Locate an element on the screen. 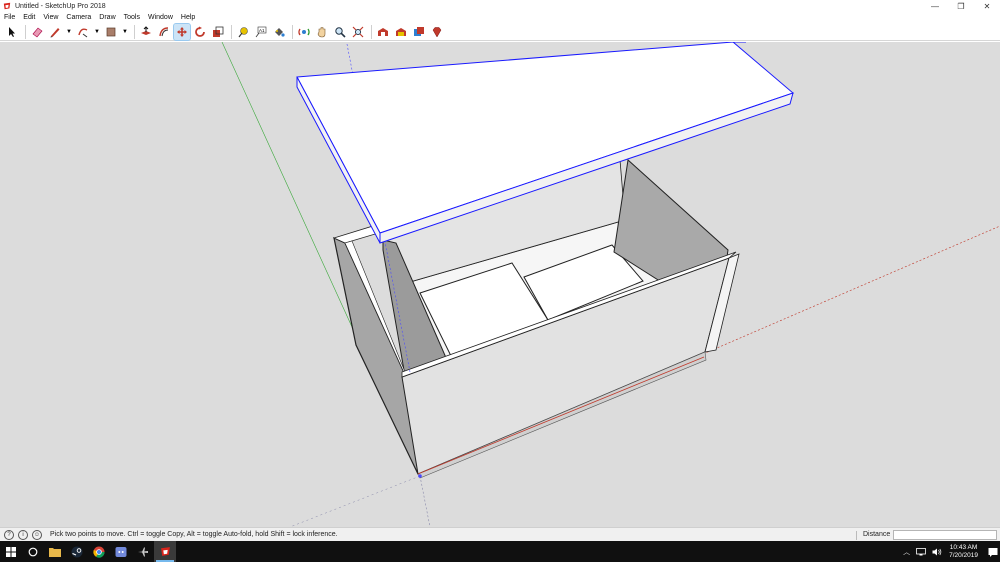 This screenshot has width=1000, height=562. windows-logo-icon is located at coordinates (11, 551).